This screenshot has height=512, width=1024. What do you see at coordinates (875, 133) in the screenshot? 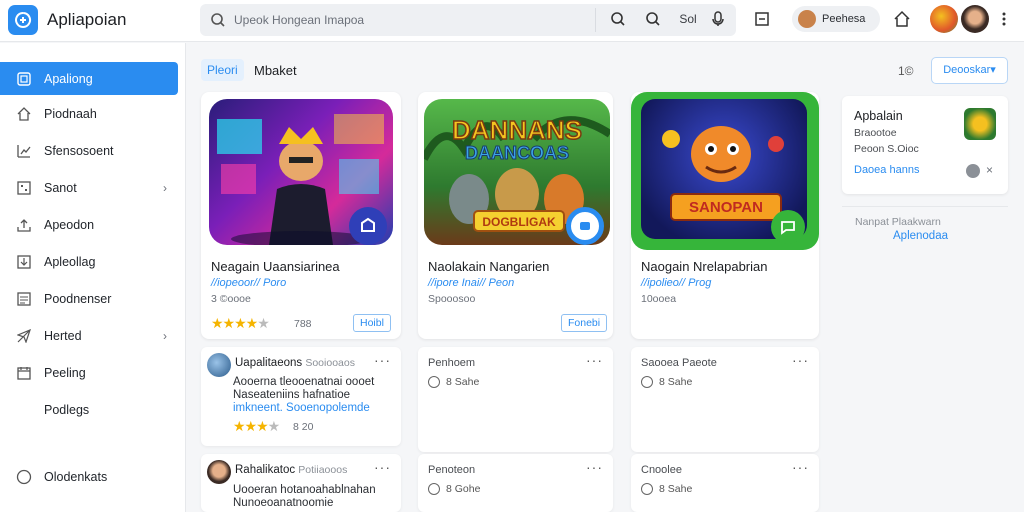
I see `info-subtitle: Braootoe` at bounding box center [875, 133].